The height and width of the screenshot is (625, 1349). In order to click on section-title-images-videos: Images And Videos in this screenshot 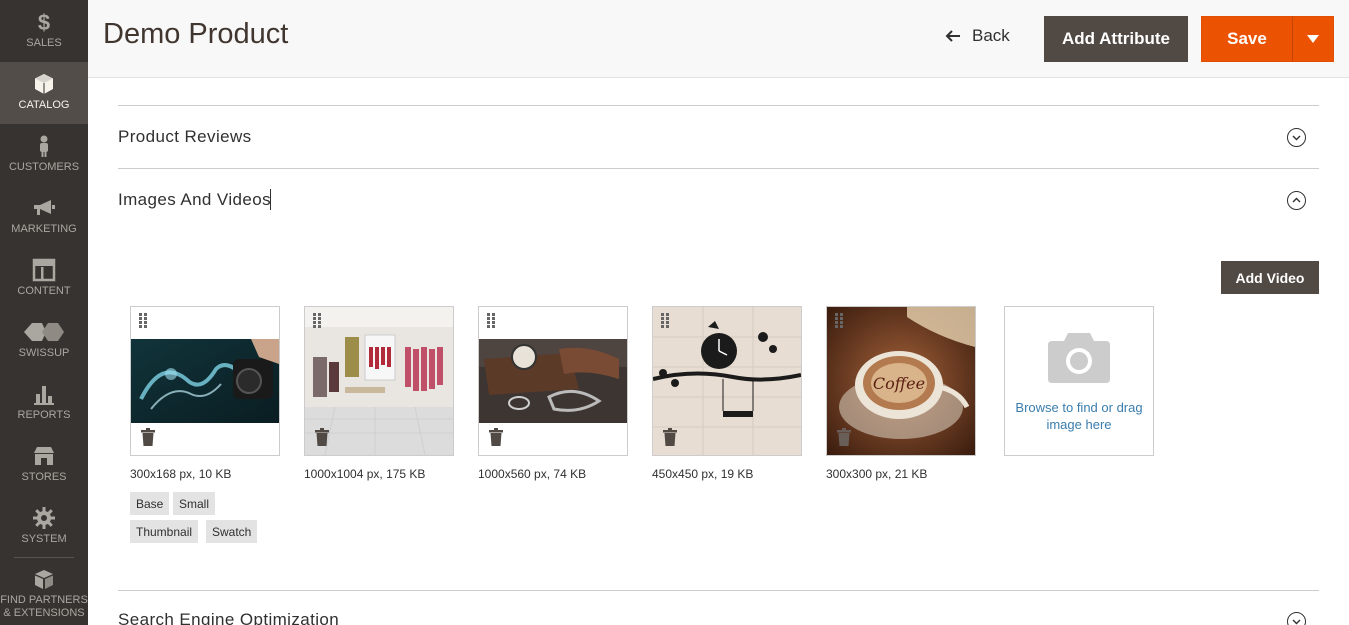, I will do `click(194, 200)`.